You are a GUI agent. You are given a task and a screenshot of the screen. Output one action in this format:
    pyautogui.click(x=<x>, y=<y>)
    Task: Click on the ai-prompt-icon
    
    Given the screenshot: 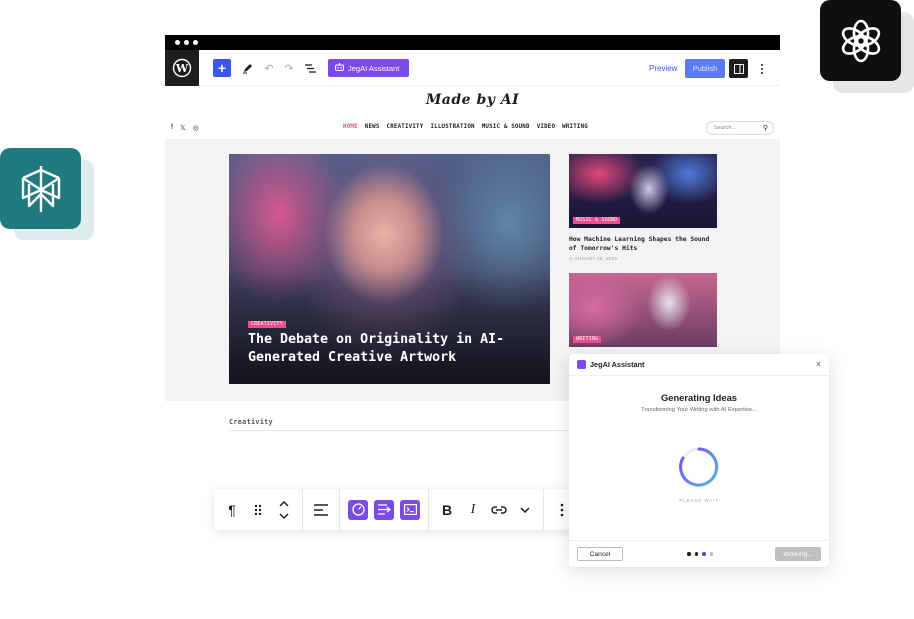 What is the action you would take?
    pyautogui.click(x=410, y=509)
    